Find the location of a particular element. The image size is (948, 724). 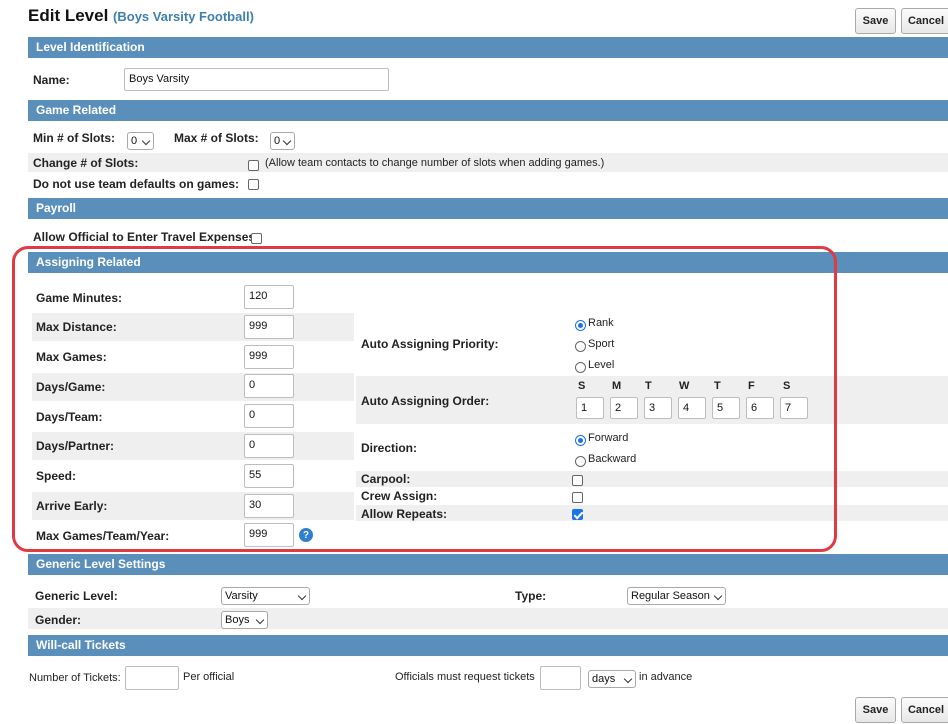

tickets-number-input is located at coordinates (152, 678).